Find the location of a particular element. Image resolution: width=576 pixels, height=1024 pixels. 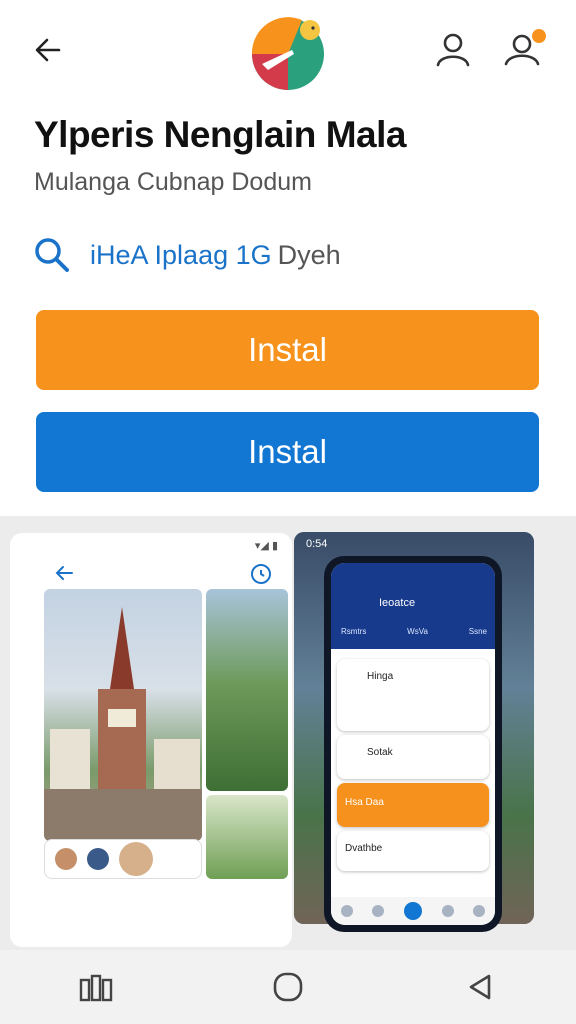

home-icon is located at coordinates (346, 911).